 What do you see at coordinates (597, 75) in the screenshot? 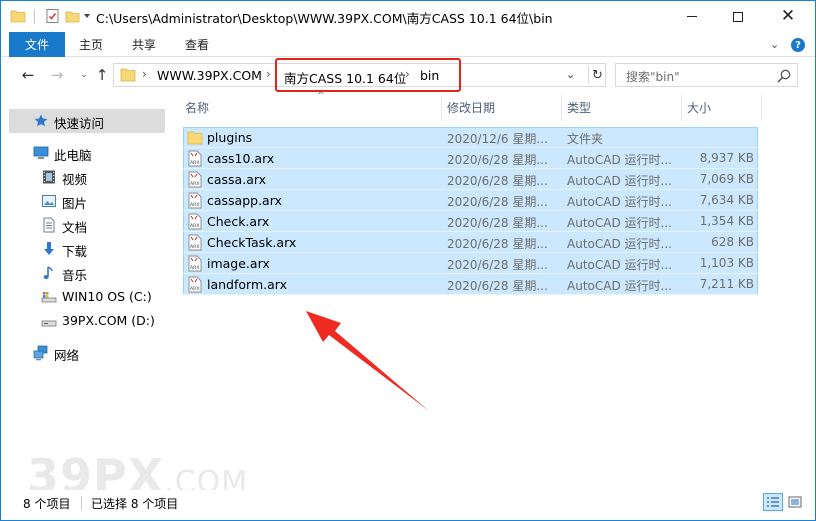
I see `refresh-icon: ↻` at bounding box center [597, 75].